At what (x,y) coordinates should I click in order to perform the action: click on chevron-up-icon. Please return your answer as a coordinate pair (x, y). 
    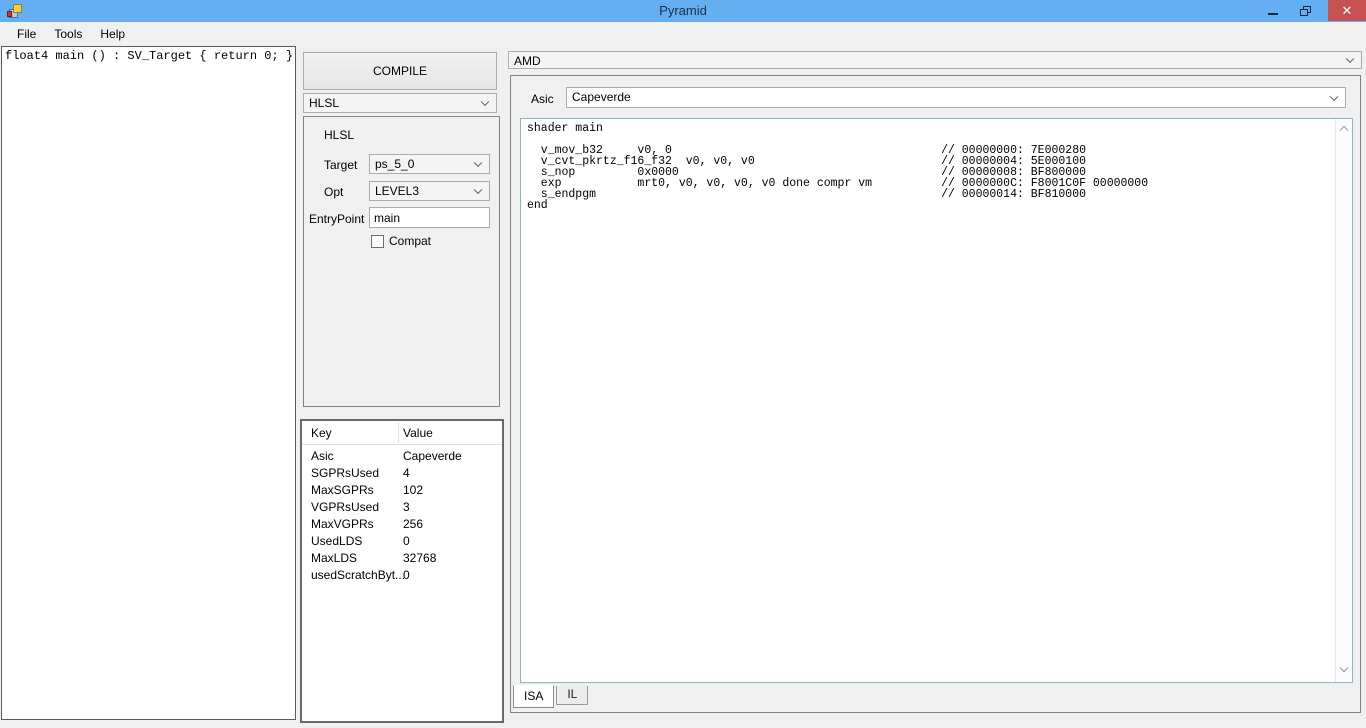
    Looking at the image, I should click on (1344, 130).